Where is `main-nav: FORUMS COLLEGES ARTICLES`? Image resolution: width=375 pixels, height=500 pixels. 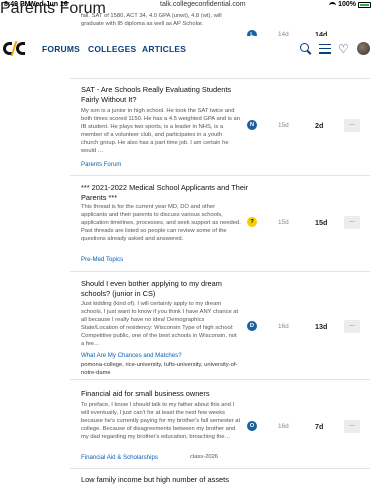
main-nav: FORUMS COLLEGES ARTICLES is located at coordinates (114, 49).